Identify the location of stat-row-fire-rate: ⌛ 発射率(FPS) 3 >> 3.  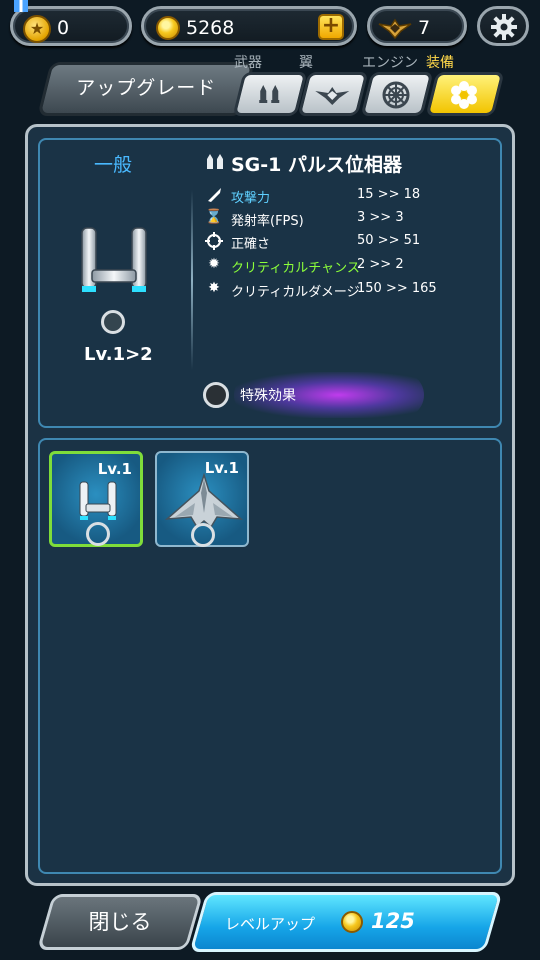
(330, 219).